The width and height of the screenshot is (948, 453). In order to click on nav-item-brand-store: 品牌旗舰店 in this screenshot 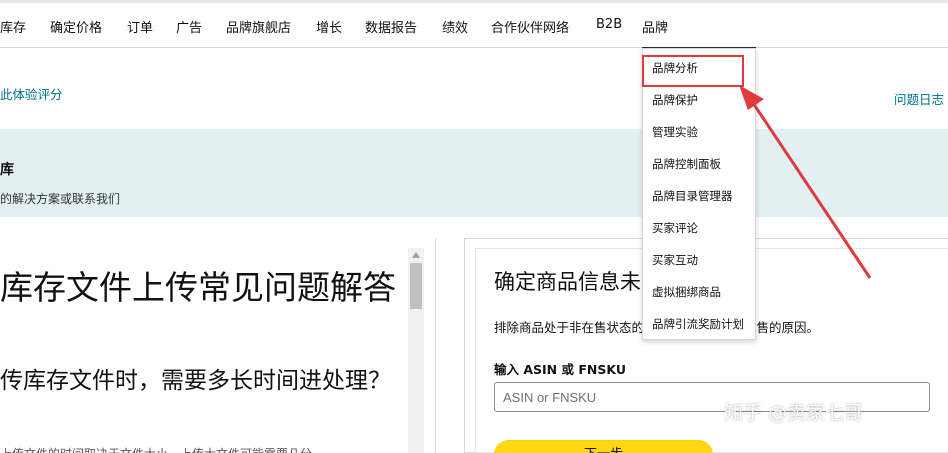, I will do `click(258, 26)`.